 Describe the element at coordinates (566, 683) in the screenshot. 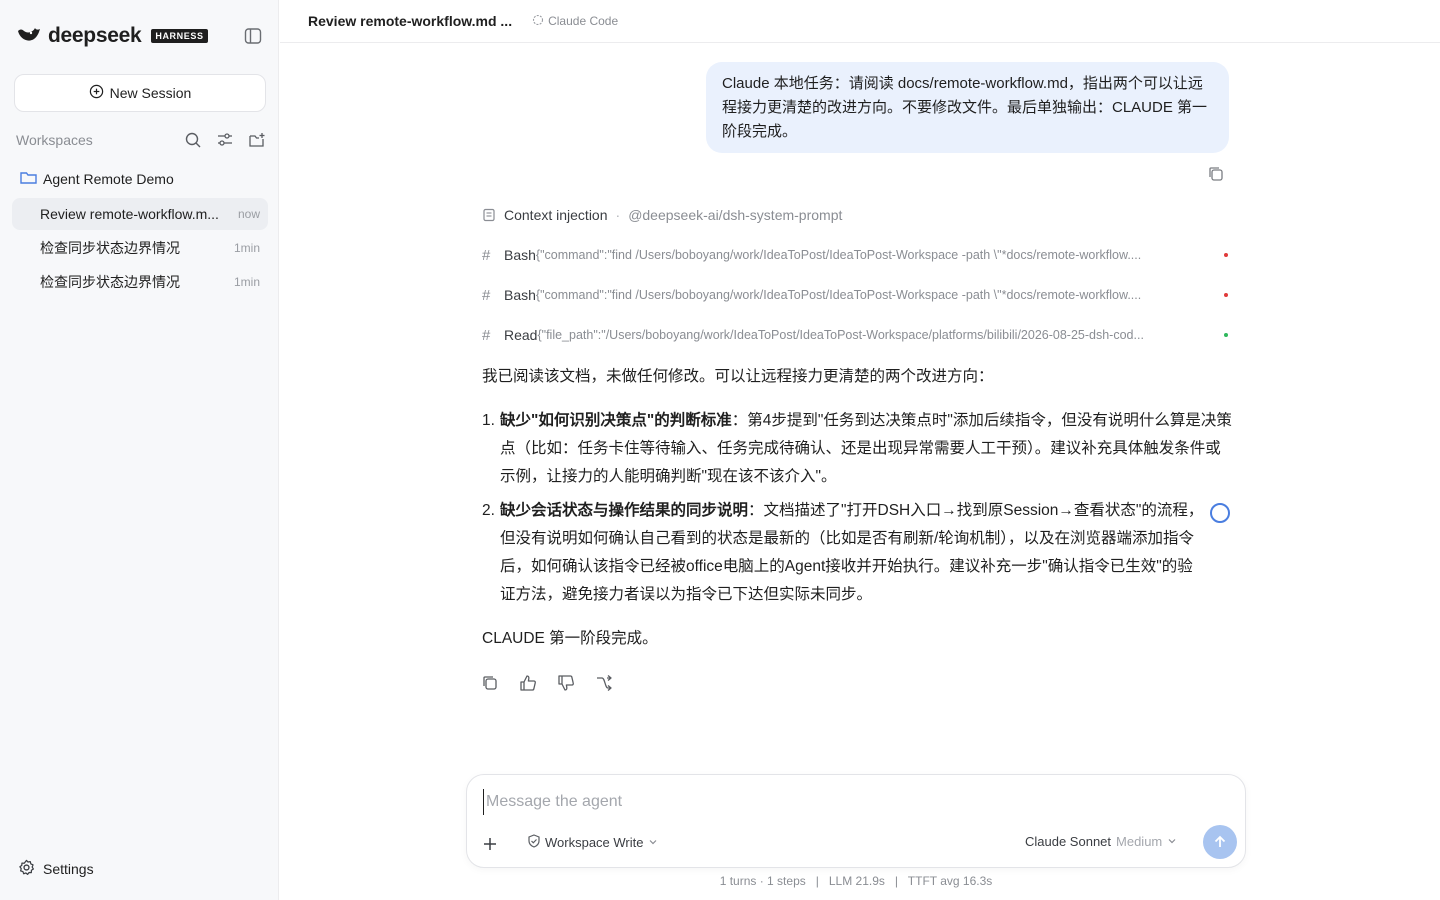

I see `thumbs-down-icon` at that location.